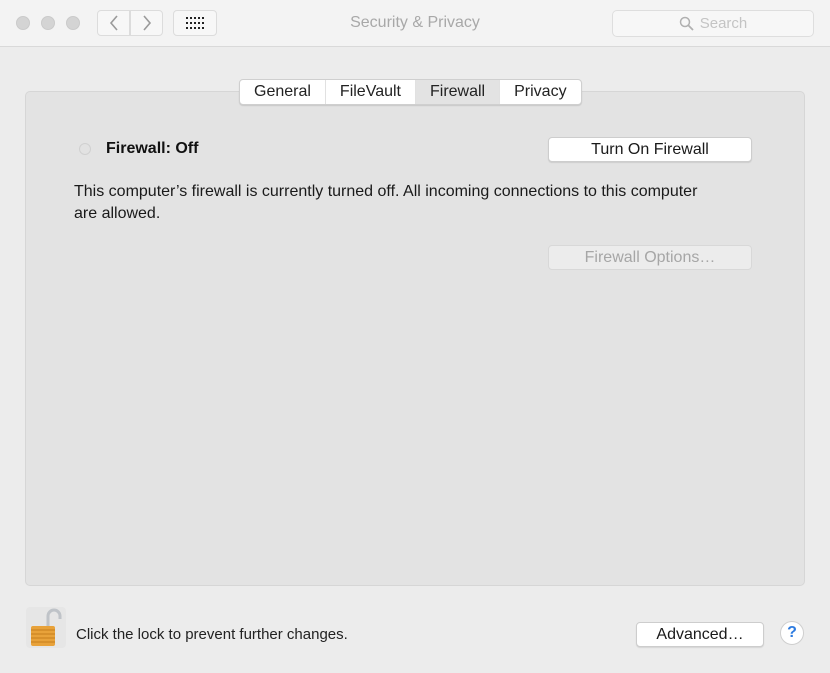  Describe the element at coordinates (723, 23) in the screenshot. I see `search-placeholder: Search` at that location.